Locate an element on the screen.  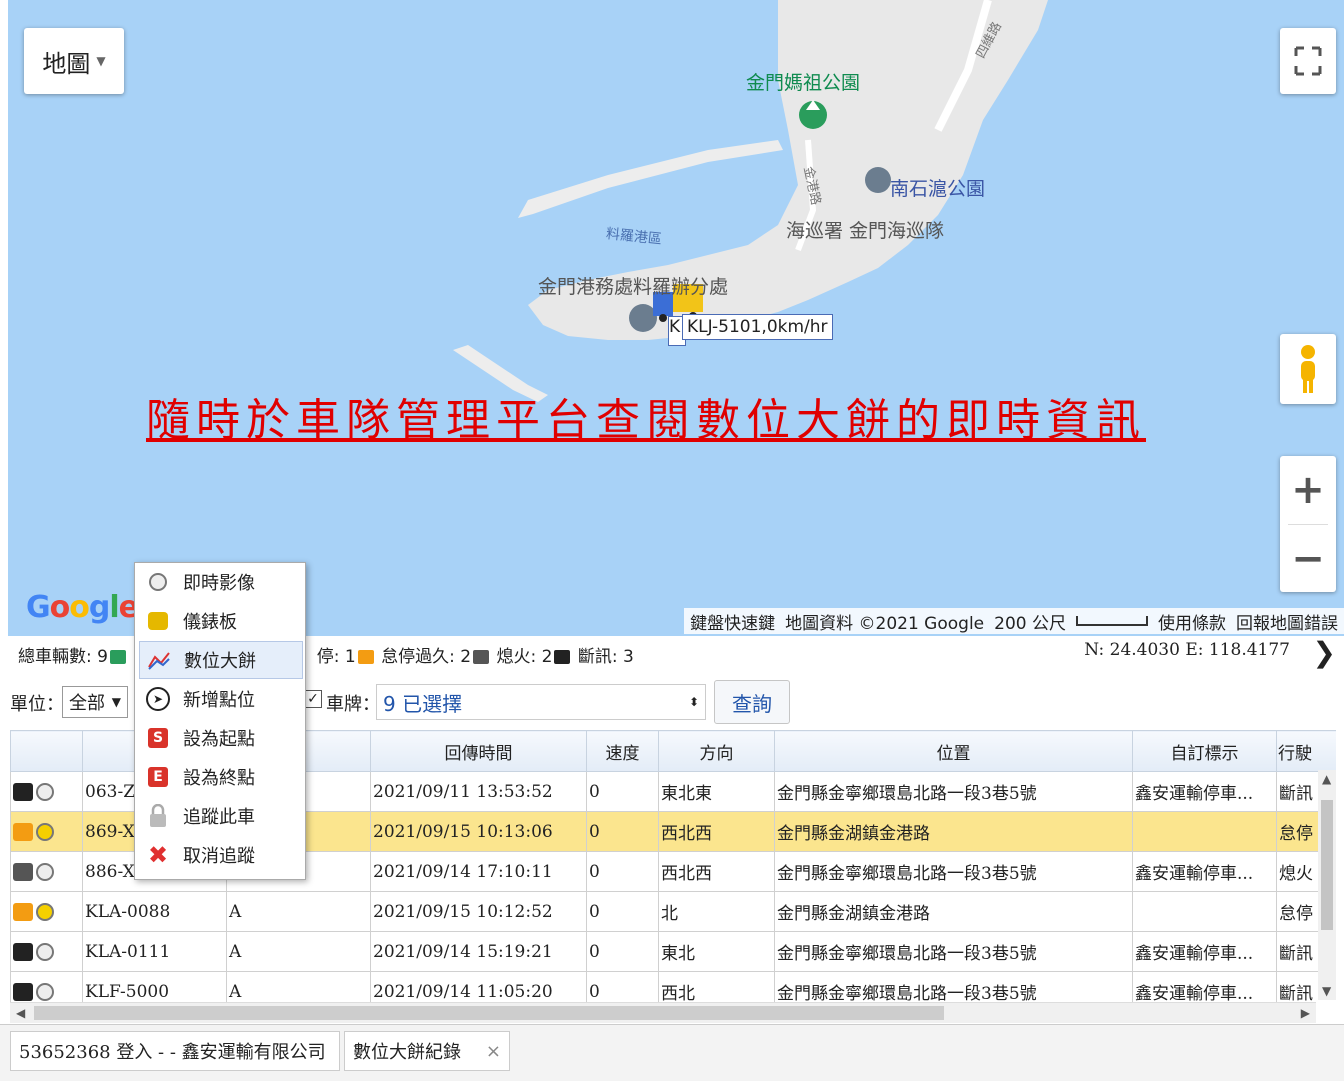
lock-icon is located at coordinates (158, 816).